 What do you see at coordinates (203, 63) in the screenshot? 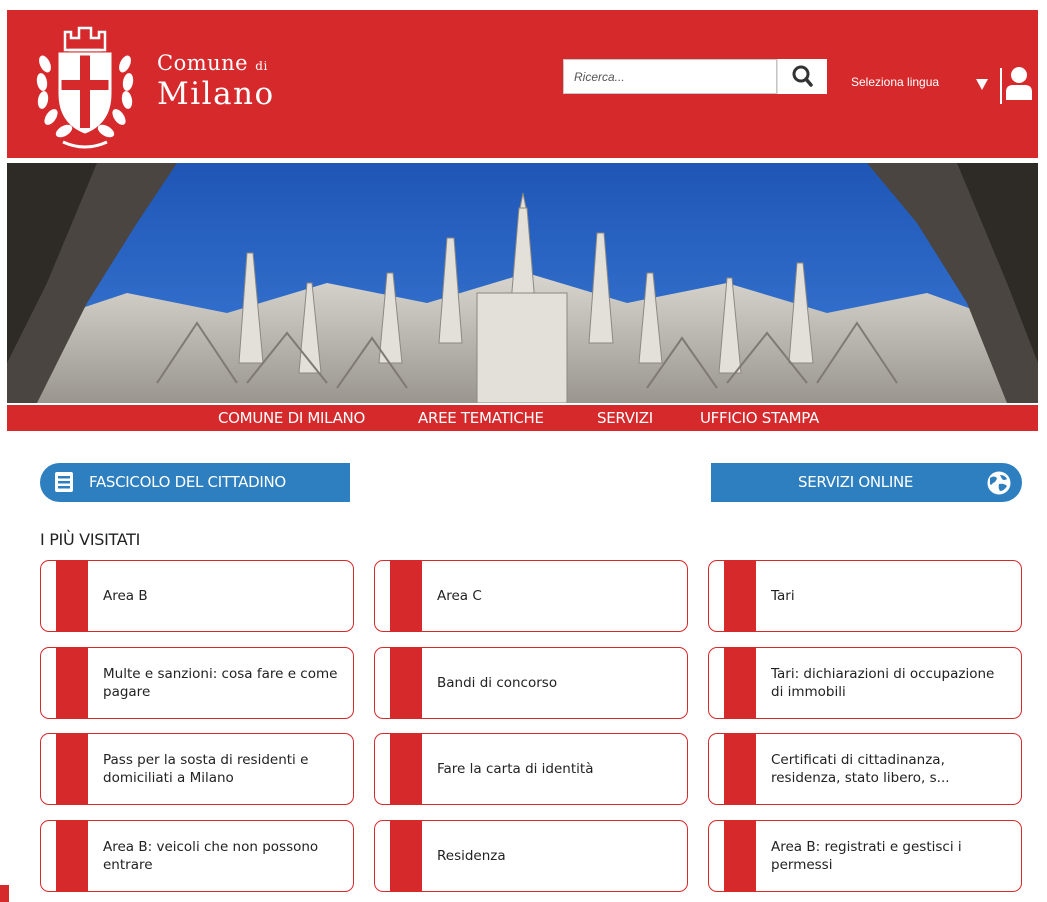
I see `brand-line-1: Comune` at bounding box center [203, 63].